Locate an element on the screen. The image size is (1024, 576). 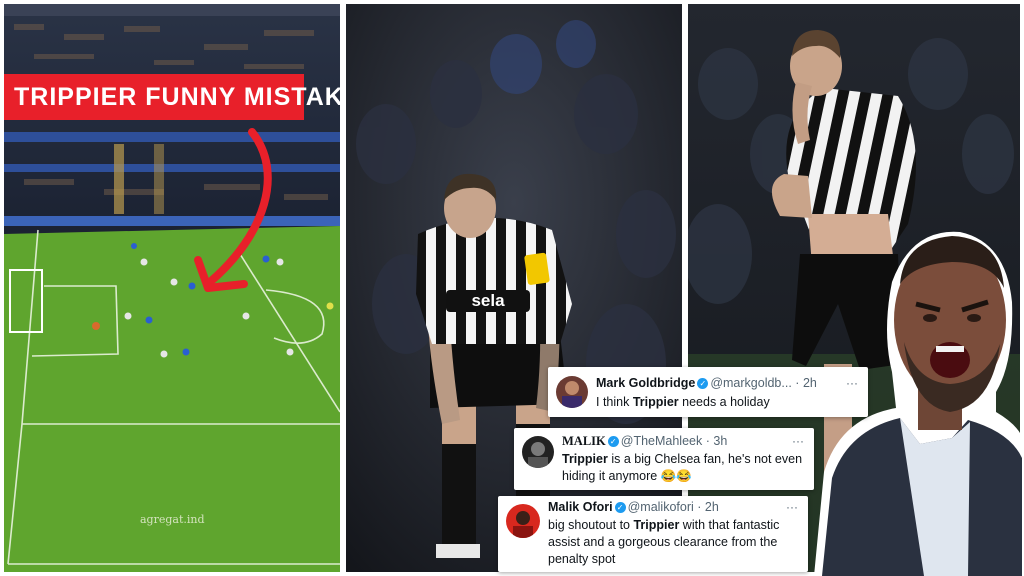
tweet-author-name: Mark Goldbridge is located at coordinates (646, 383).